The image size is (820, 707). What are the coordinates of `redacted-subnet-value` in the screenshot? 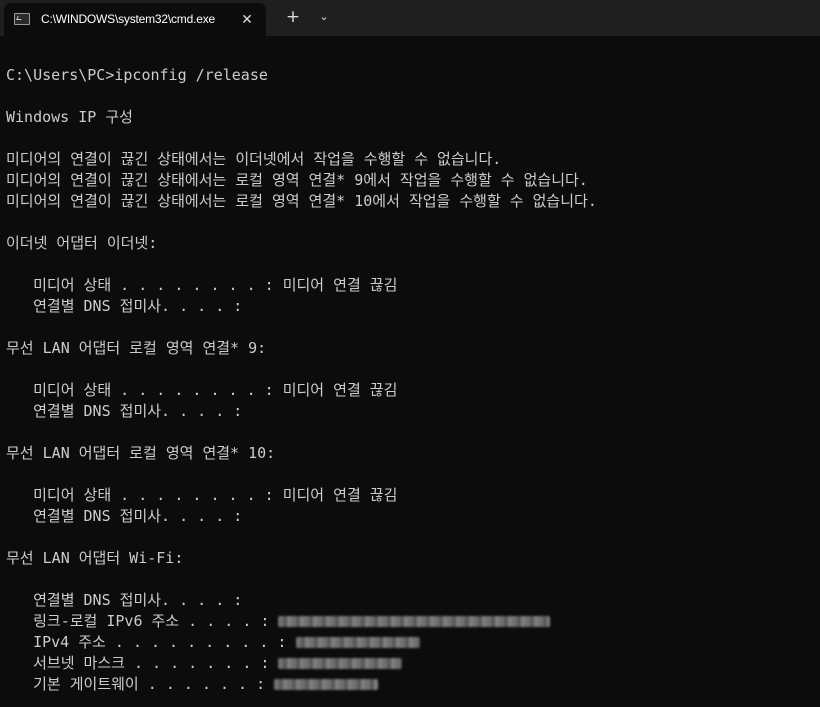 It's located at (340, 663).